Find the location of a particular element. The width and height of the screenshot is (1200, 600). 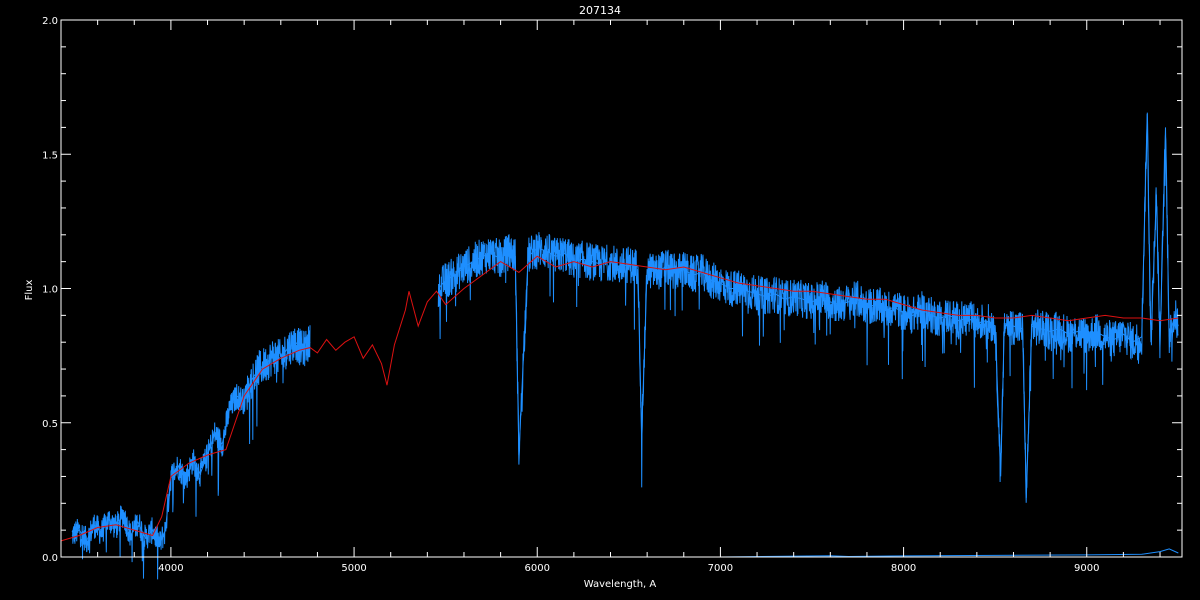

x-axis-title: Wavelength, A is located at coordinates (620, 584).